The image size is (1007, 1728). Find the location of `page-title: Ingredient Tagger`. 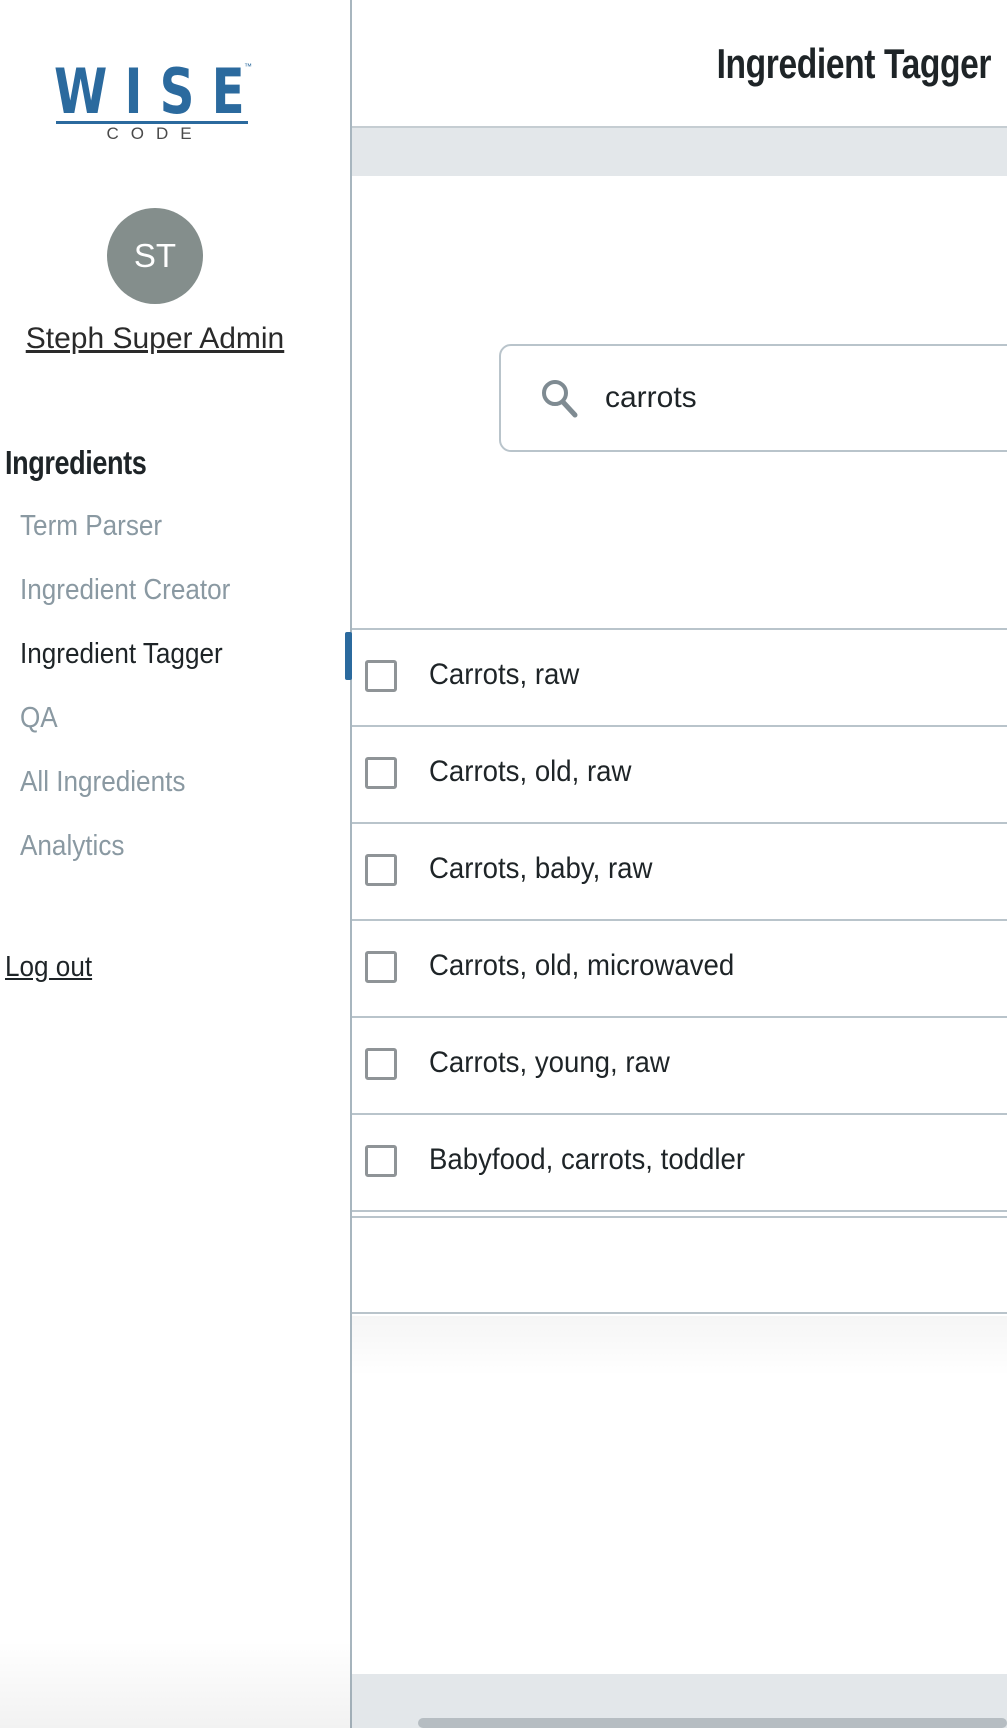

page-title: Ingredient Tagger is located at coordinates (854, 63).